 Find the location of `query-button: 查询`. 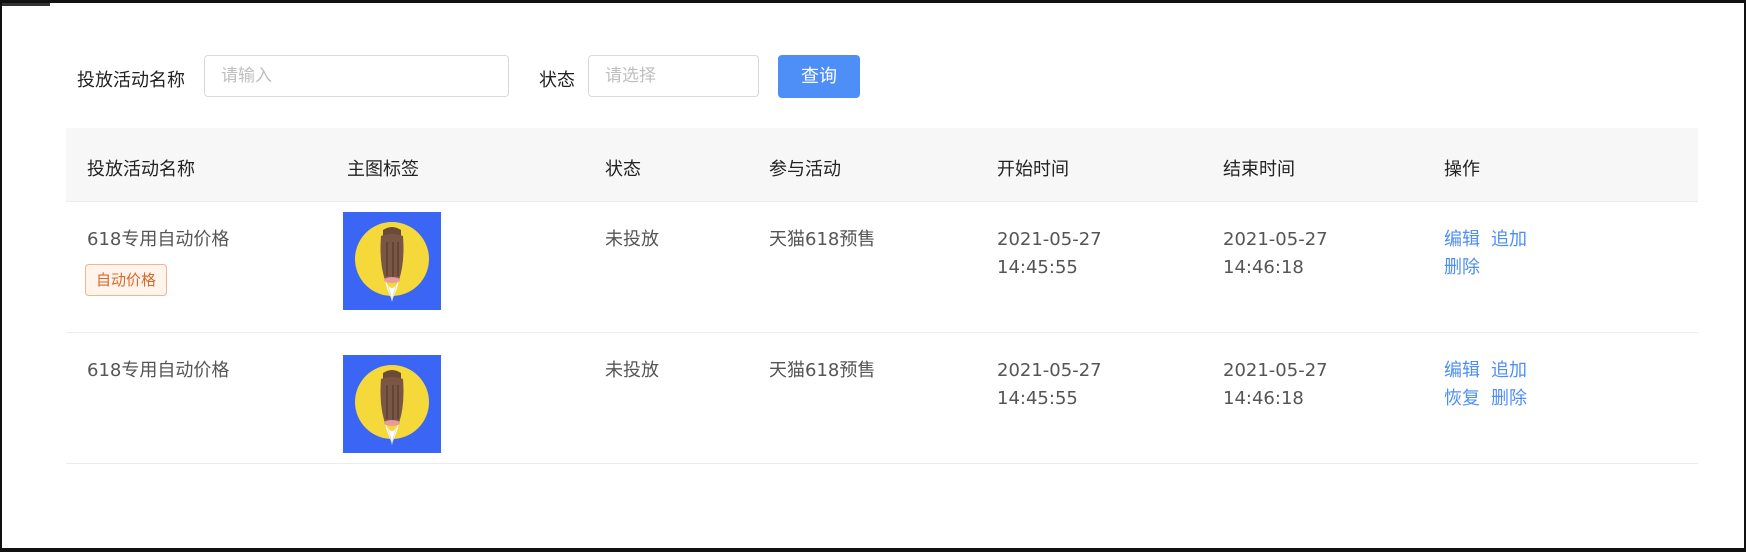

query-button: 查询 is located at coordinates (819, 76).